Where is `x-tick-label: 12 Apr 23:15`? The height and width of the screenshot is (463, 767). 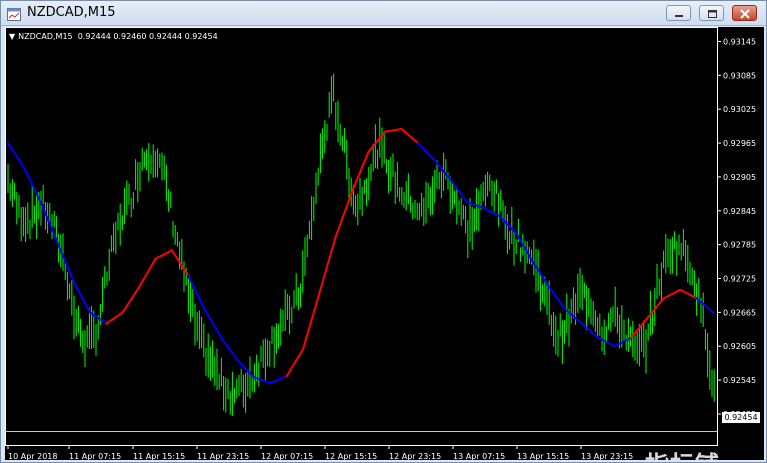 x-tick-label: 12 Apr 23:15 is located at coordinates (415, 456).